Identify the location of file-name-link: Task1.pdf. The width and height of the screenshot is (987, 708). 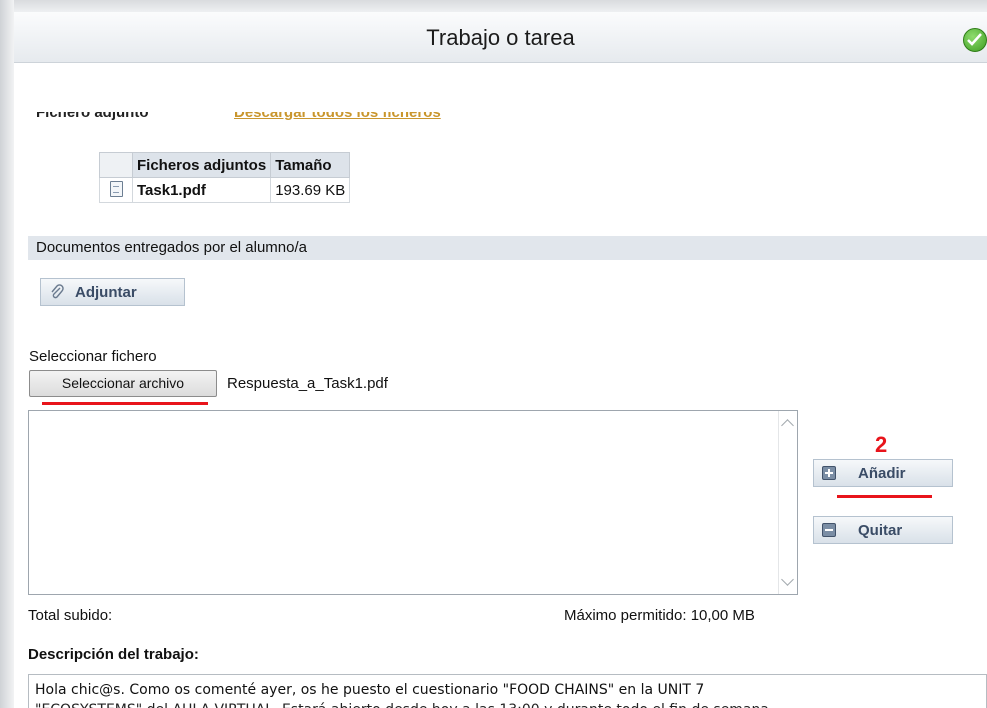
(201, 190).